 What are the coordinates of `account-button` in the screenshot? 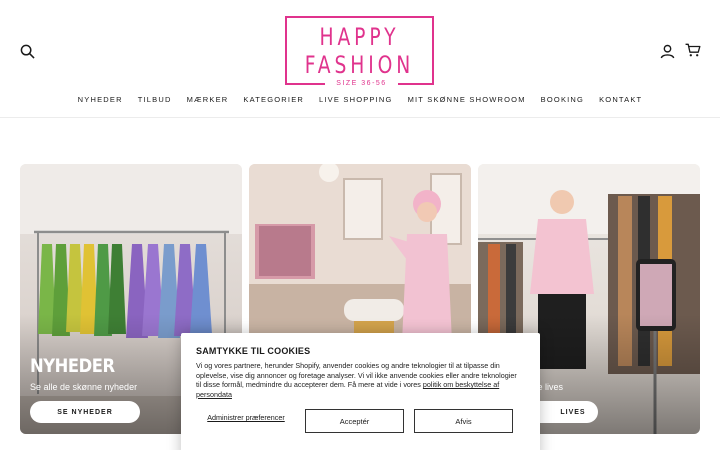 It's located at (667, 51).